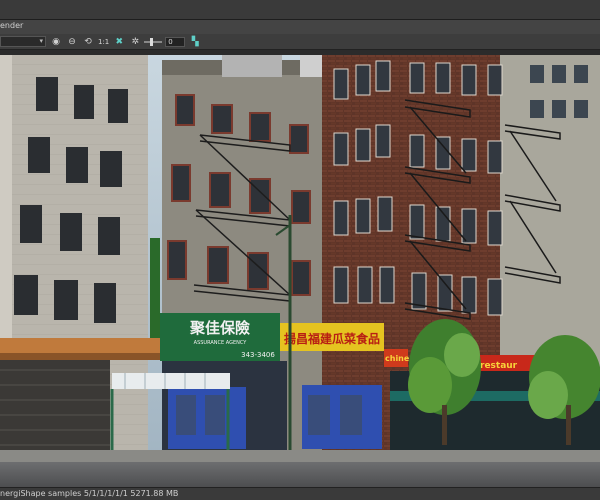 This screenshot has height=500, width=600. What do you see at coordinates (41, 41) in the screenshot?
I see `chevron-down-icon: ▾` at bounding box center [41, 41].